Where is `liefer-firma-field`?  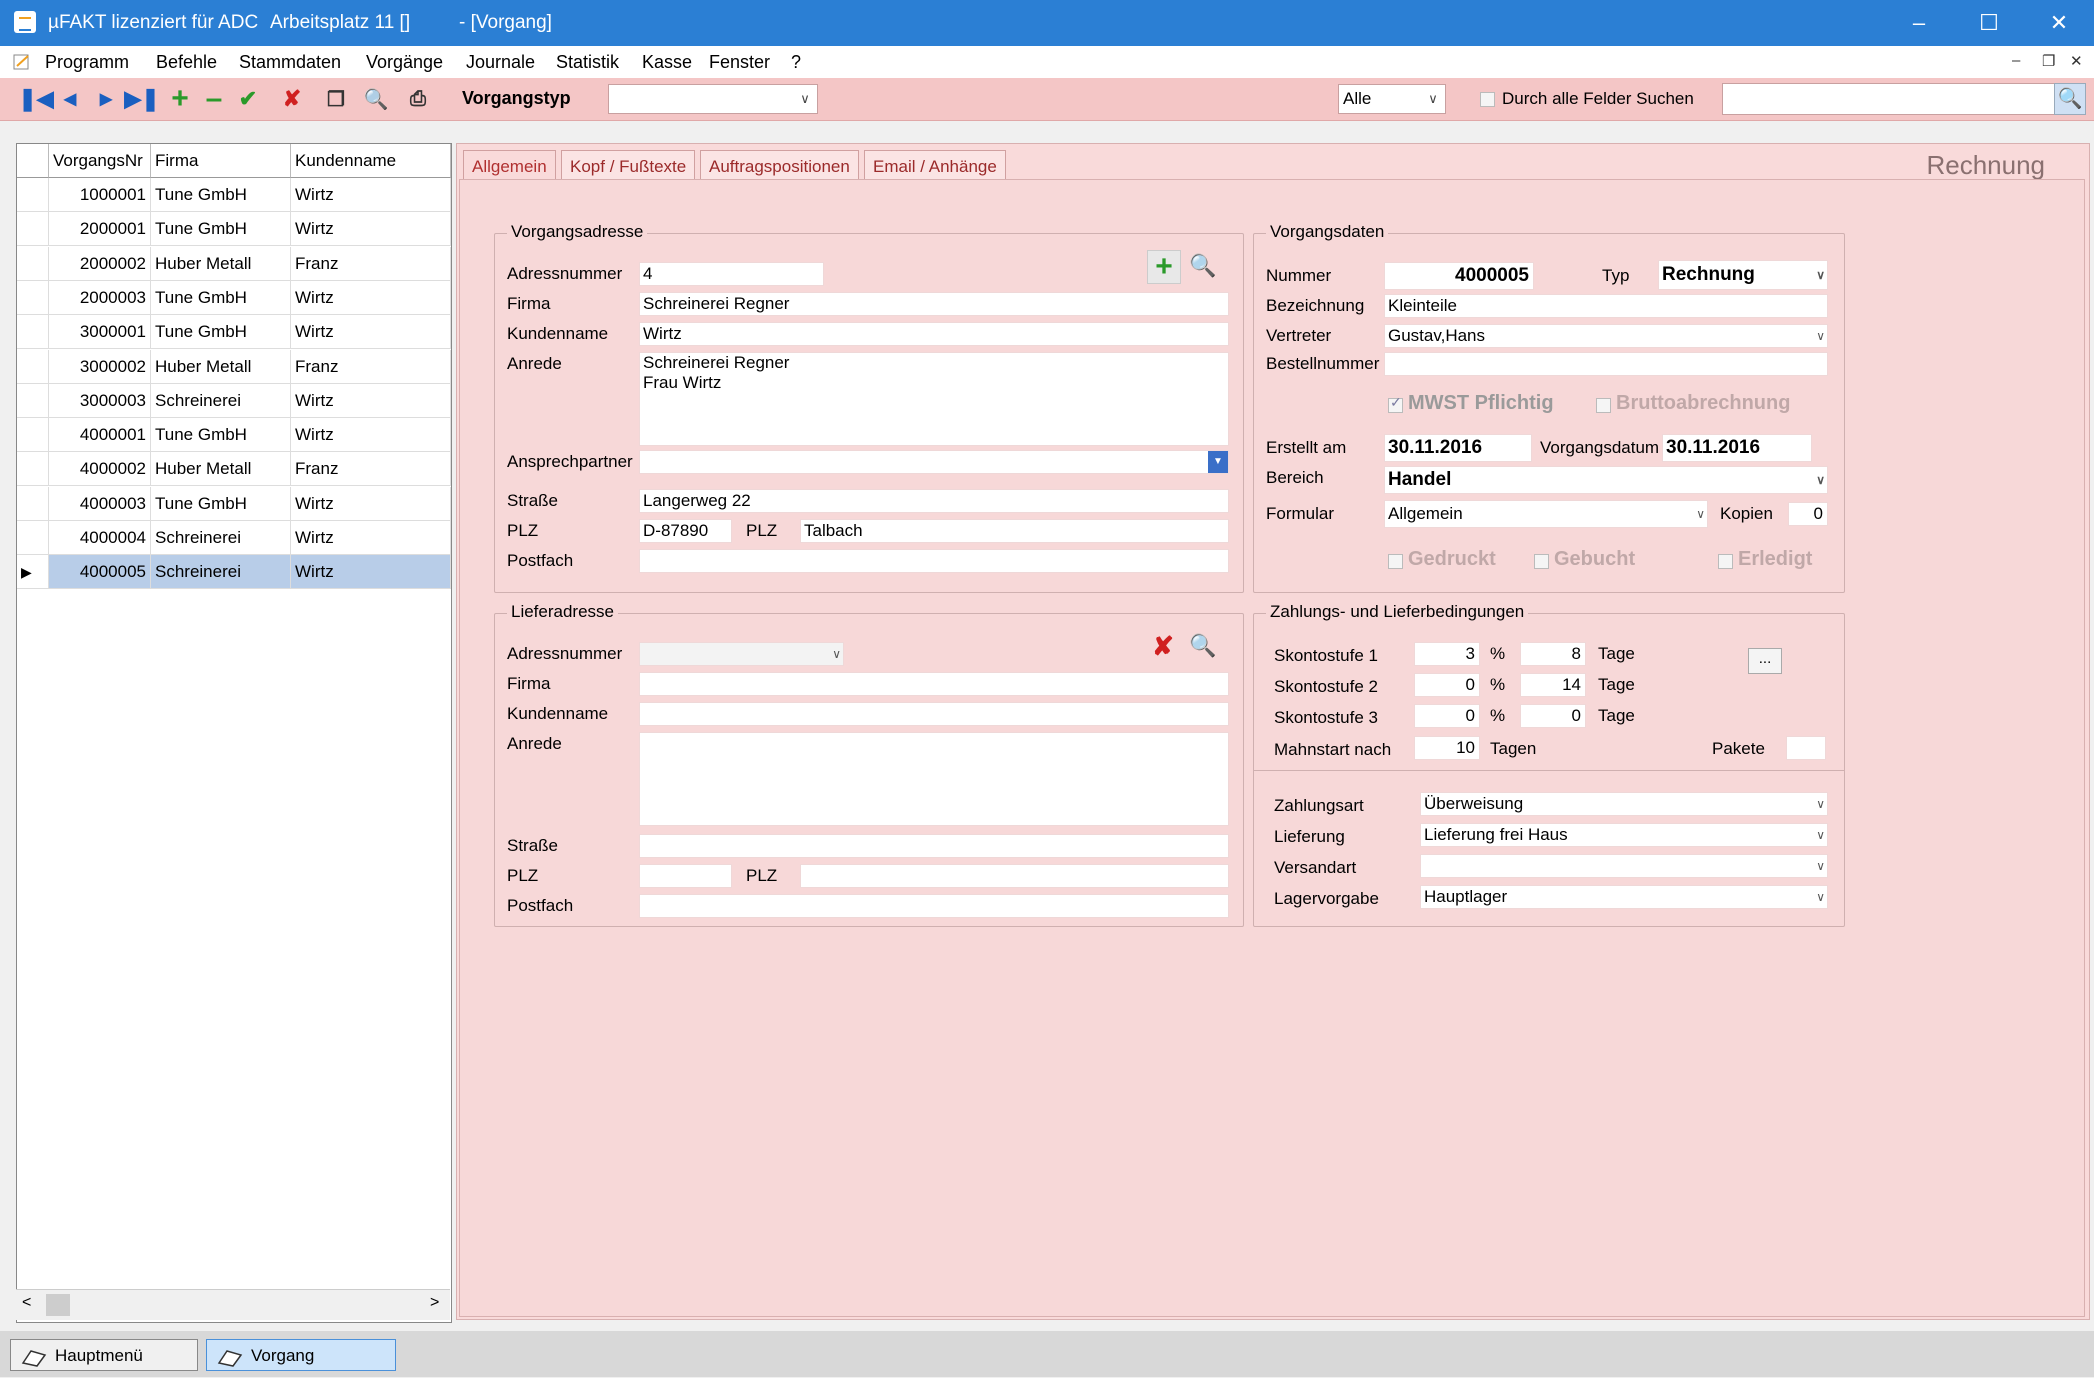
liefer-firma-field is located at coordinates (934, 684).